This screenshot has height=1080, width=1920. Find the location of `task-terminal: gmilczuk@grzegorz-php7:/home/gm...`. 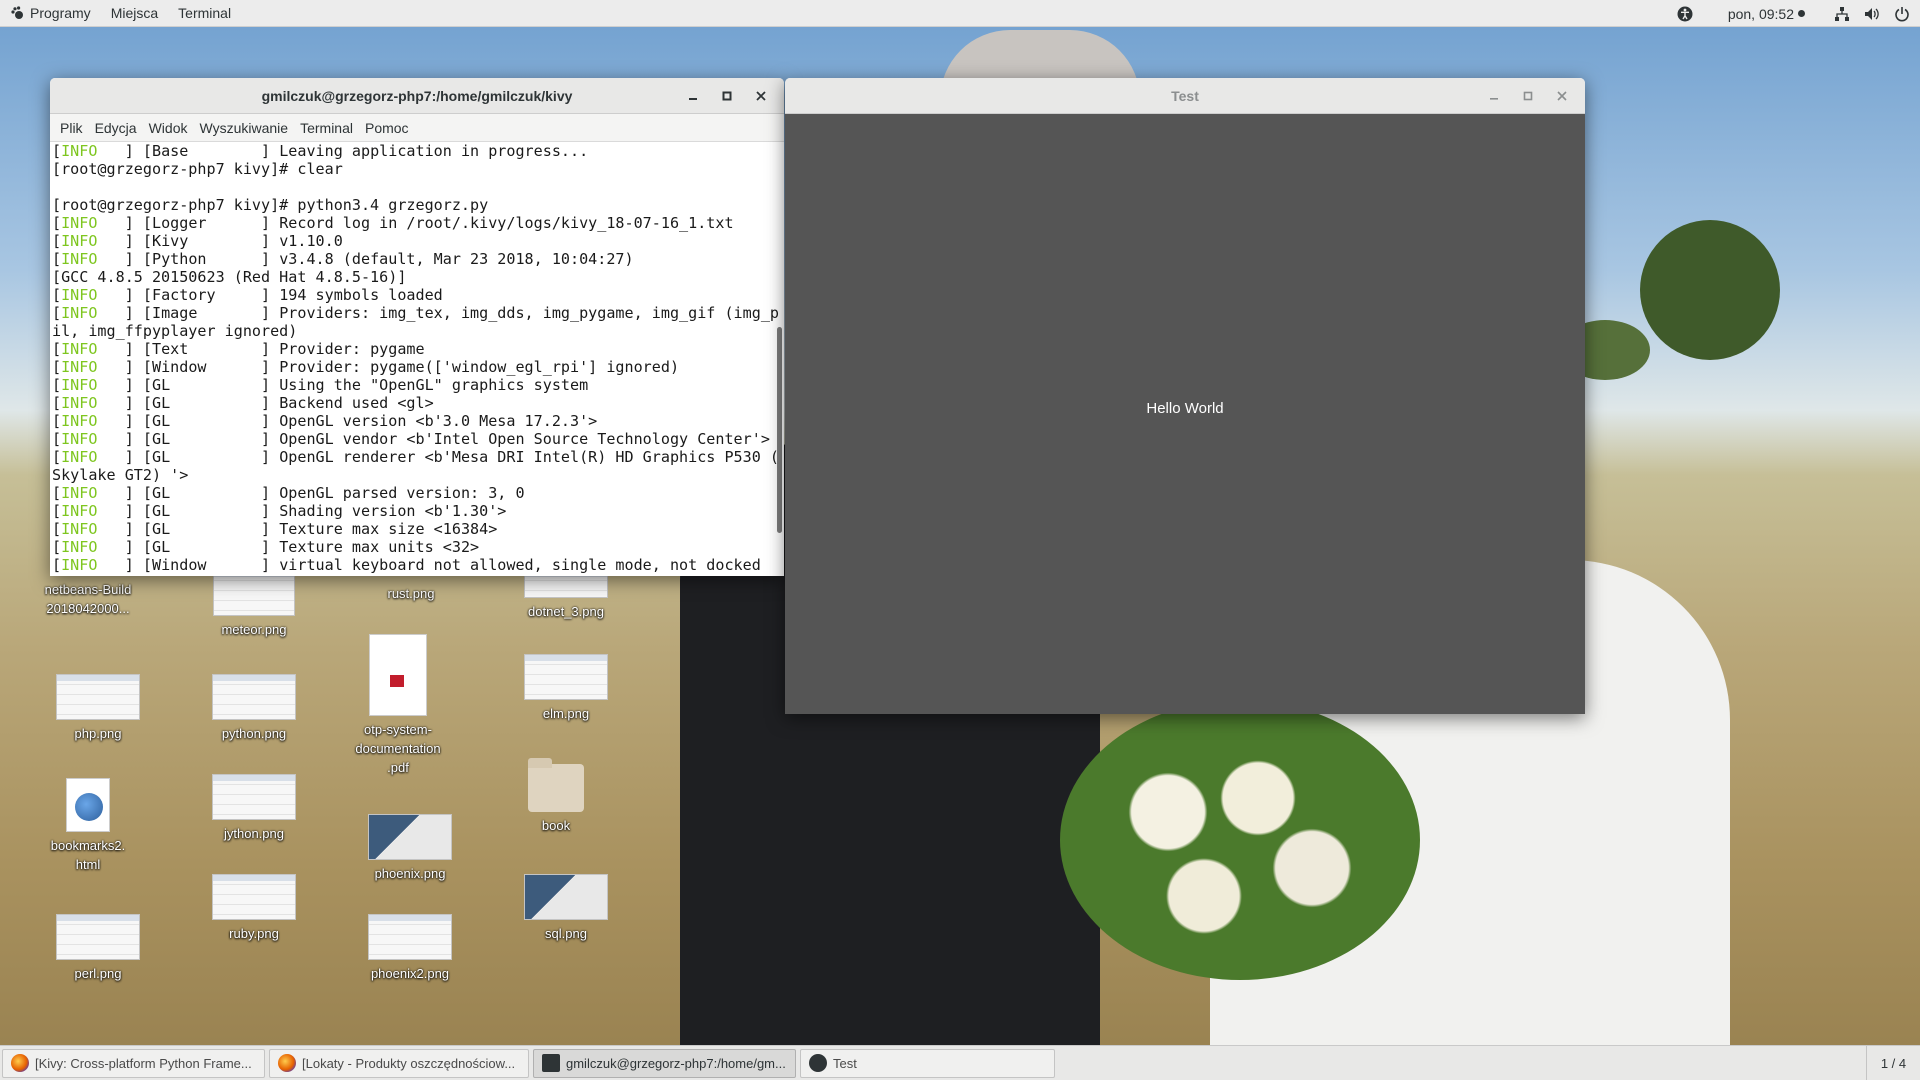

task-terminal: gmilczuk@grzegorz-php7:/home/gm... is located at coordinates (664, 1063).